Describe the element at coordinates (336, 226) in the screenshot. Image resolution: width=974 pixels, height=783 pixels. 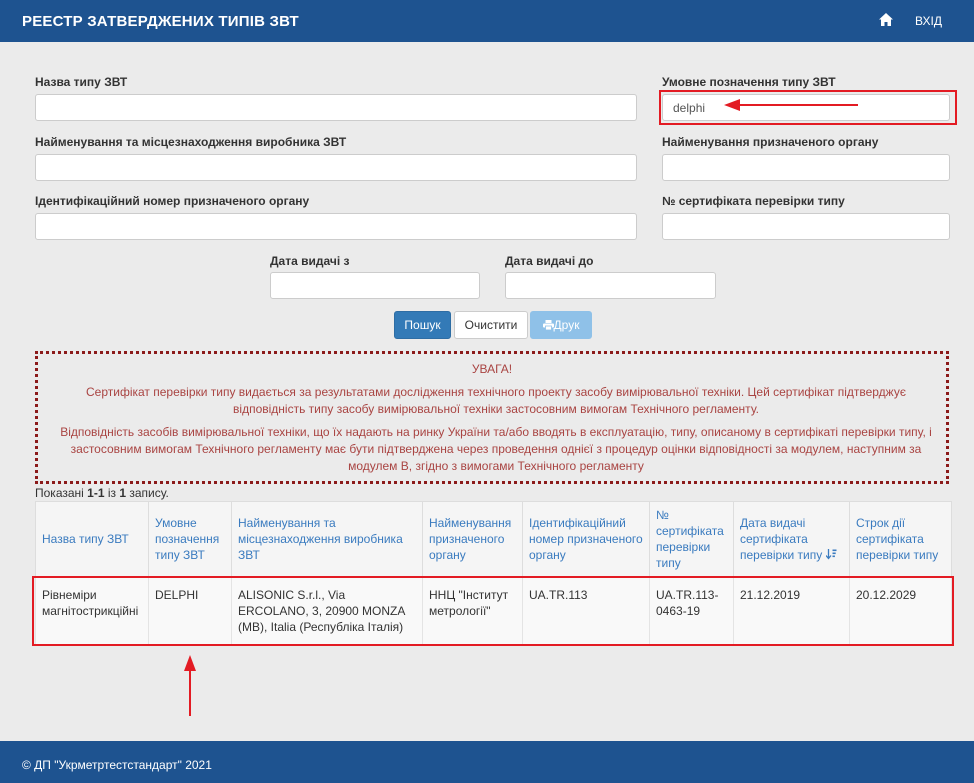
I see `body-id-input` at that location.